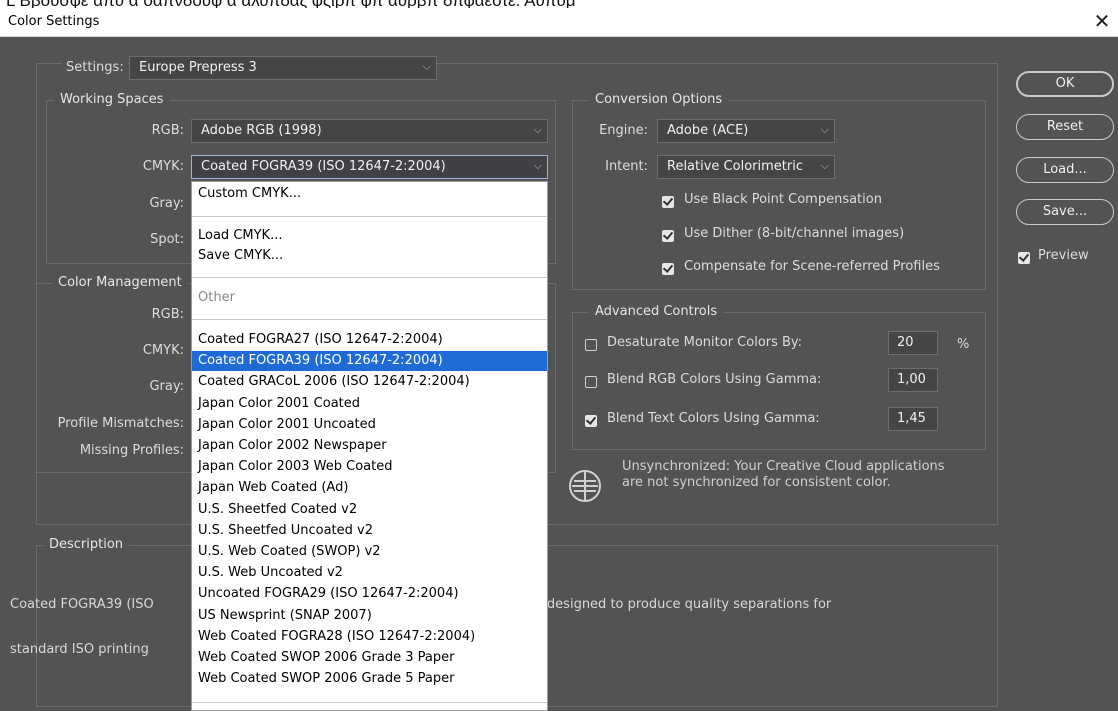  I want to click on description-legend: Description, so click(86, 545).